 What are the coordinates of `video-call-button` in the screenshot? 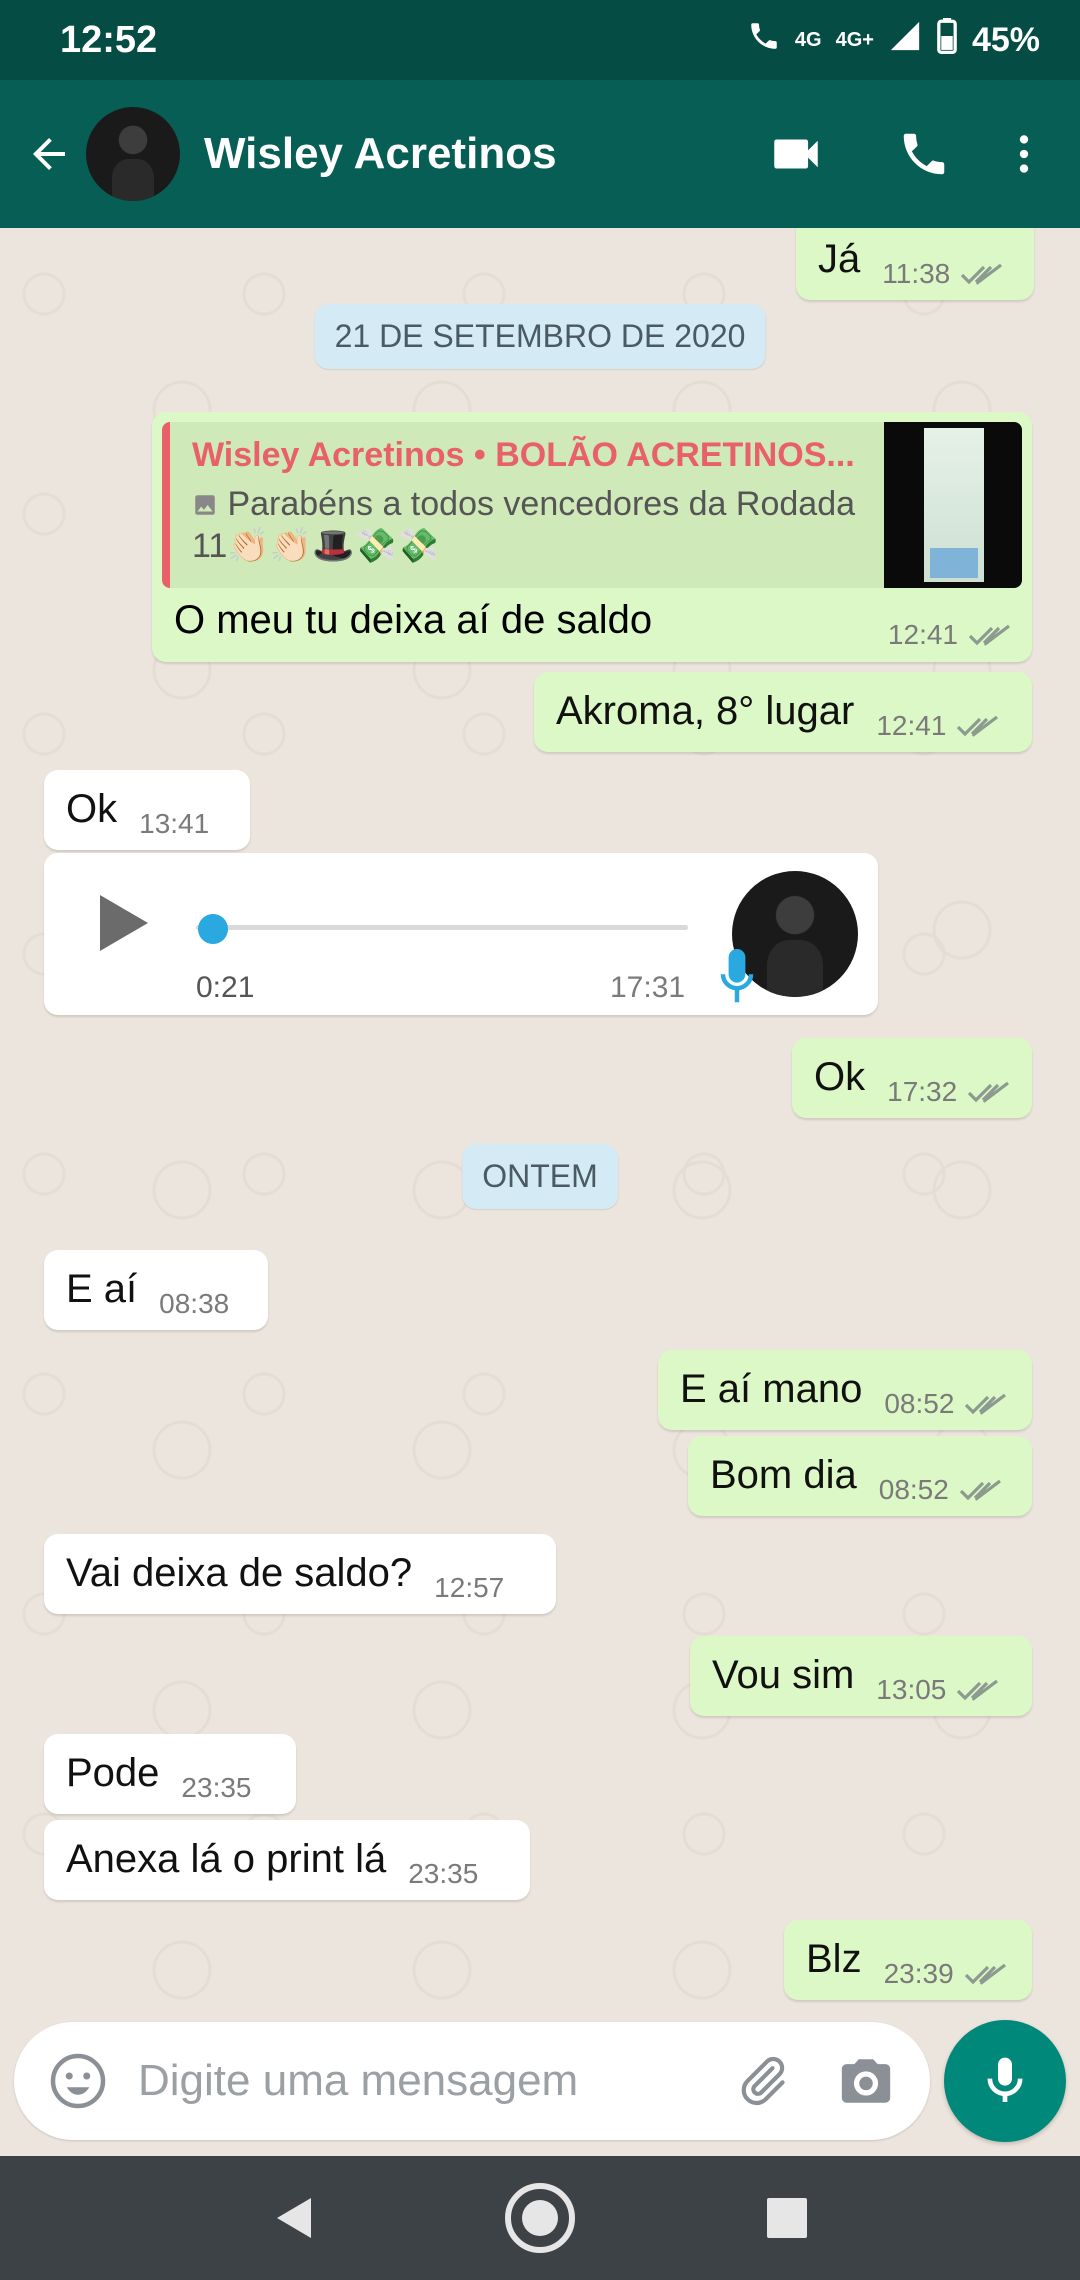 It's located at (796, 154).